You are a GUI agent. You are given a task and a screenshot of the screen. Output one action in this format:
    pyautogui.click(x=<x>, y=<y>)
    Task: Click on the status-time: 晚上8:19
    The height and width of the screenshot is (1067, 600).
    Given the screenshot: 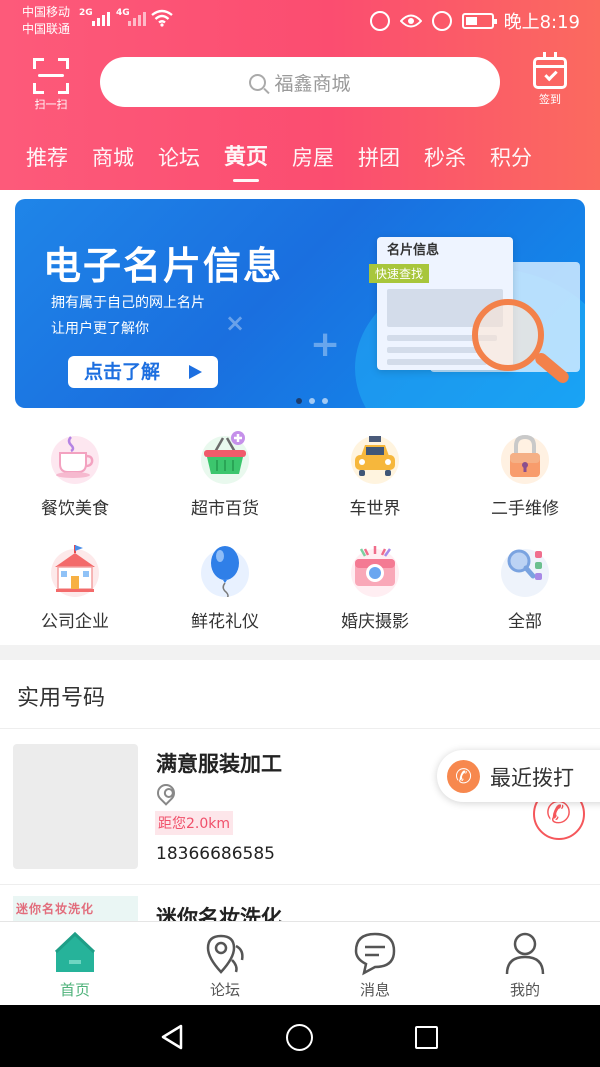 What is the action you would take?
    pyautogui.click(x=541, y=22)
    